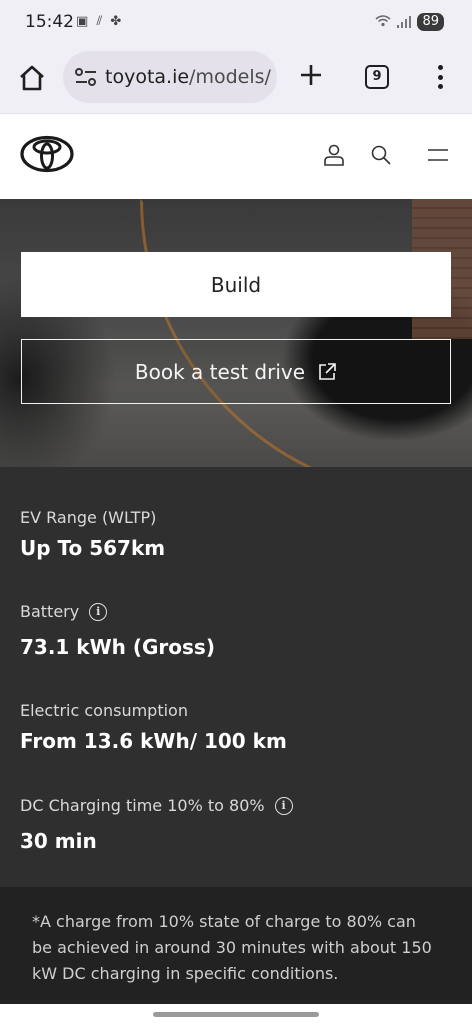  I want to click on status-right: 89, so click(409, 22).